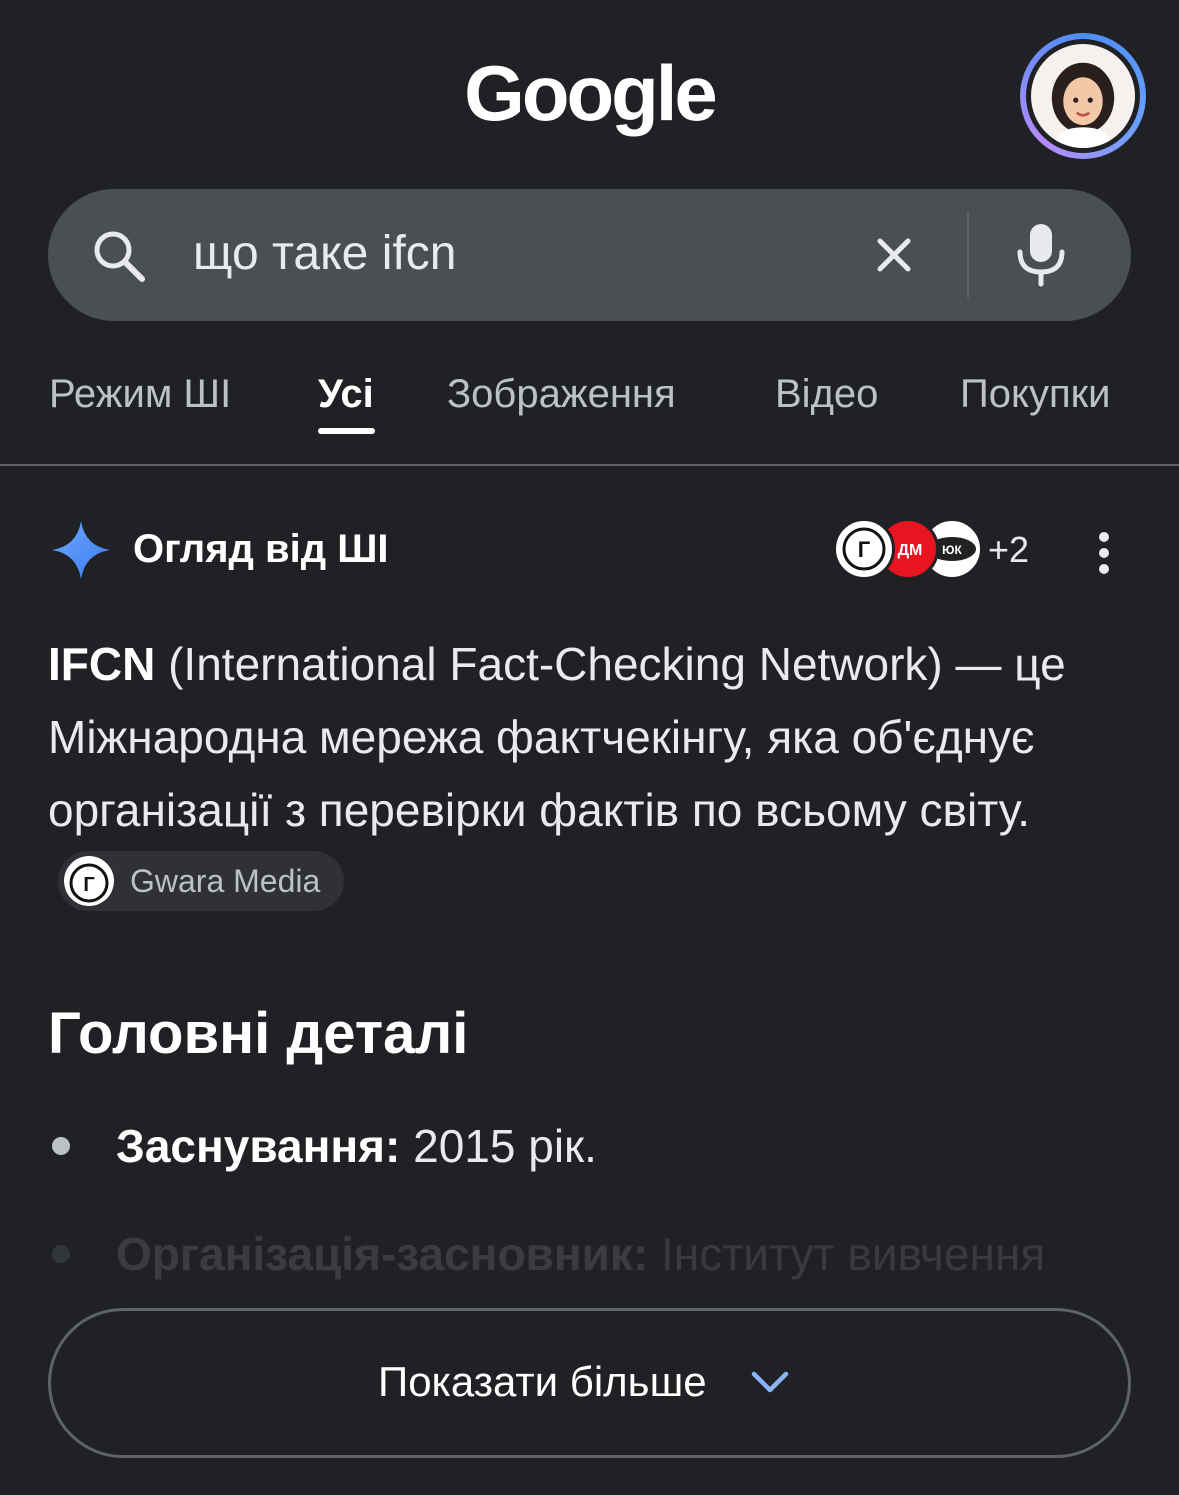 The height and width of the screenshot is (1495, 1179). What do you see at coordinates (589, 93) in the screenshot?
I see `google-logo: Google` at bounding box center [589, 93].